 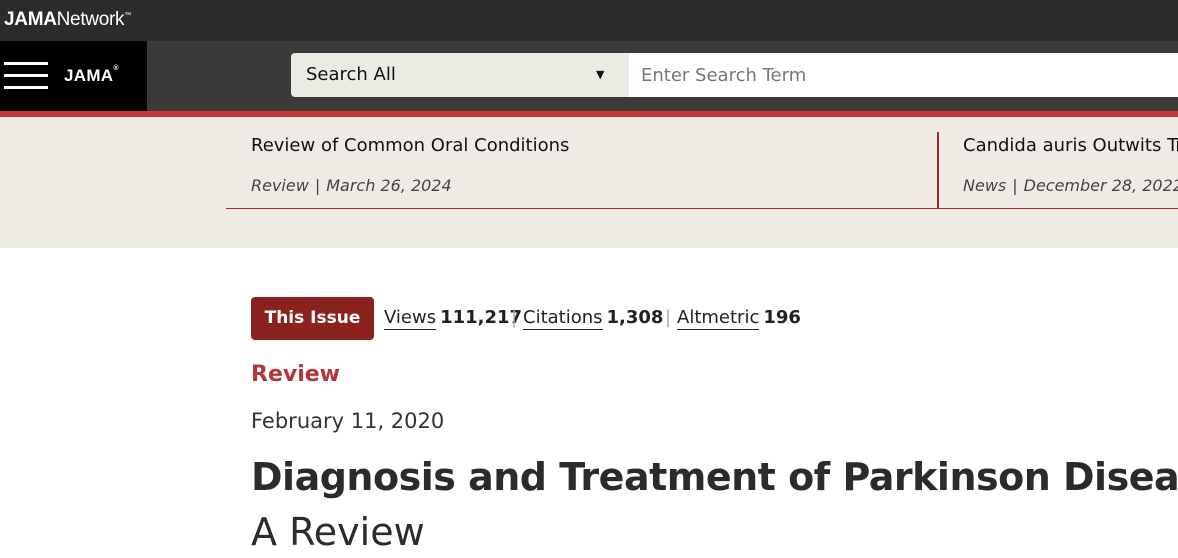 What do you see at coordinates (410, 145) in the screenshot?
I see `featured-article-title: Review of Common Oral Conditions` at bounding box center [410, 145].